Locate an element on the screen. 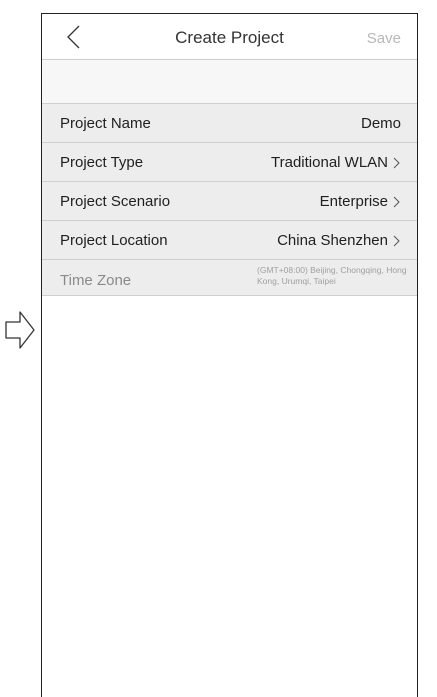 The height and width of the screenshot is (697, 437). row-label: Project Name is located at coordinates (105, 123).